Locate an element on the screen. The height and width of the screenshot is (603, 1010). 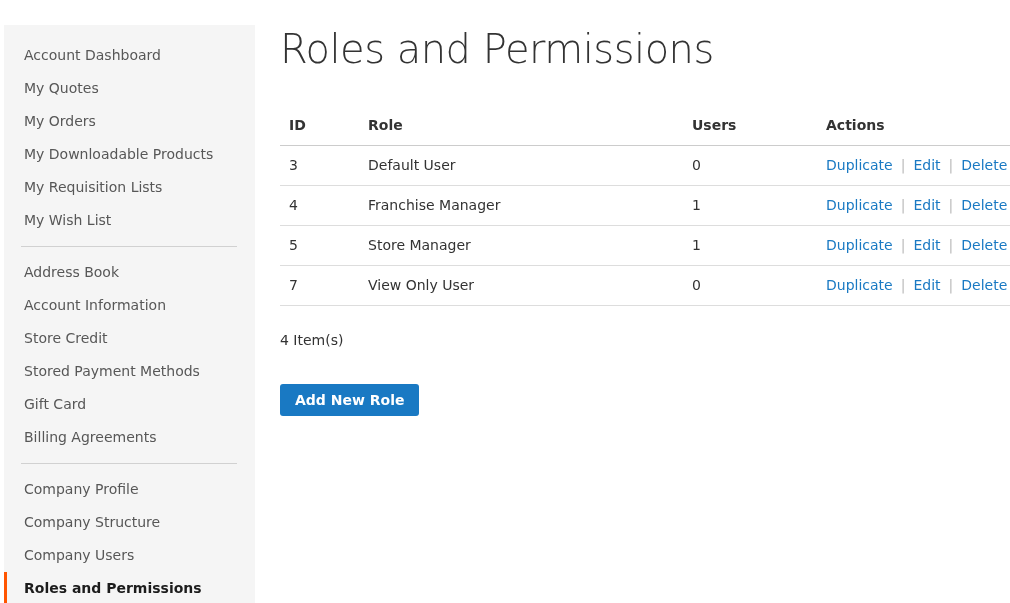
table-cell: 7 is located at coordinates (293, 285).